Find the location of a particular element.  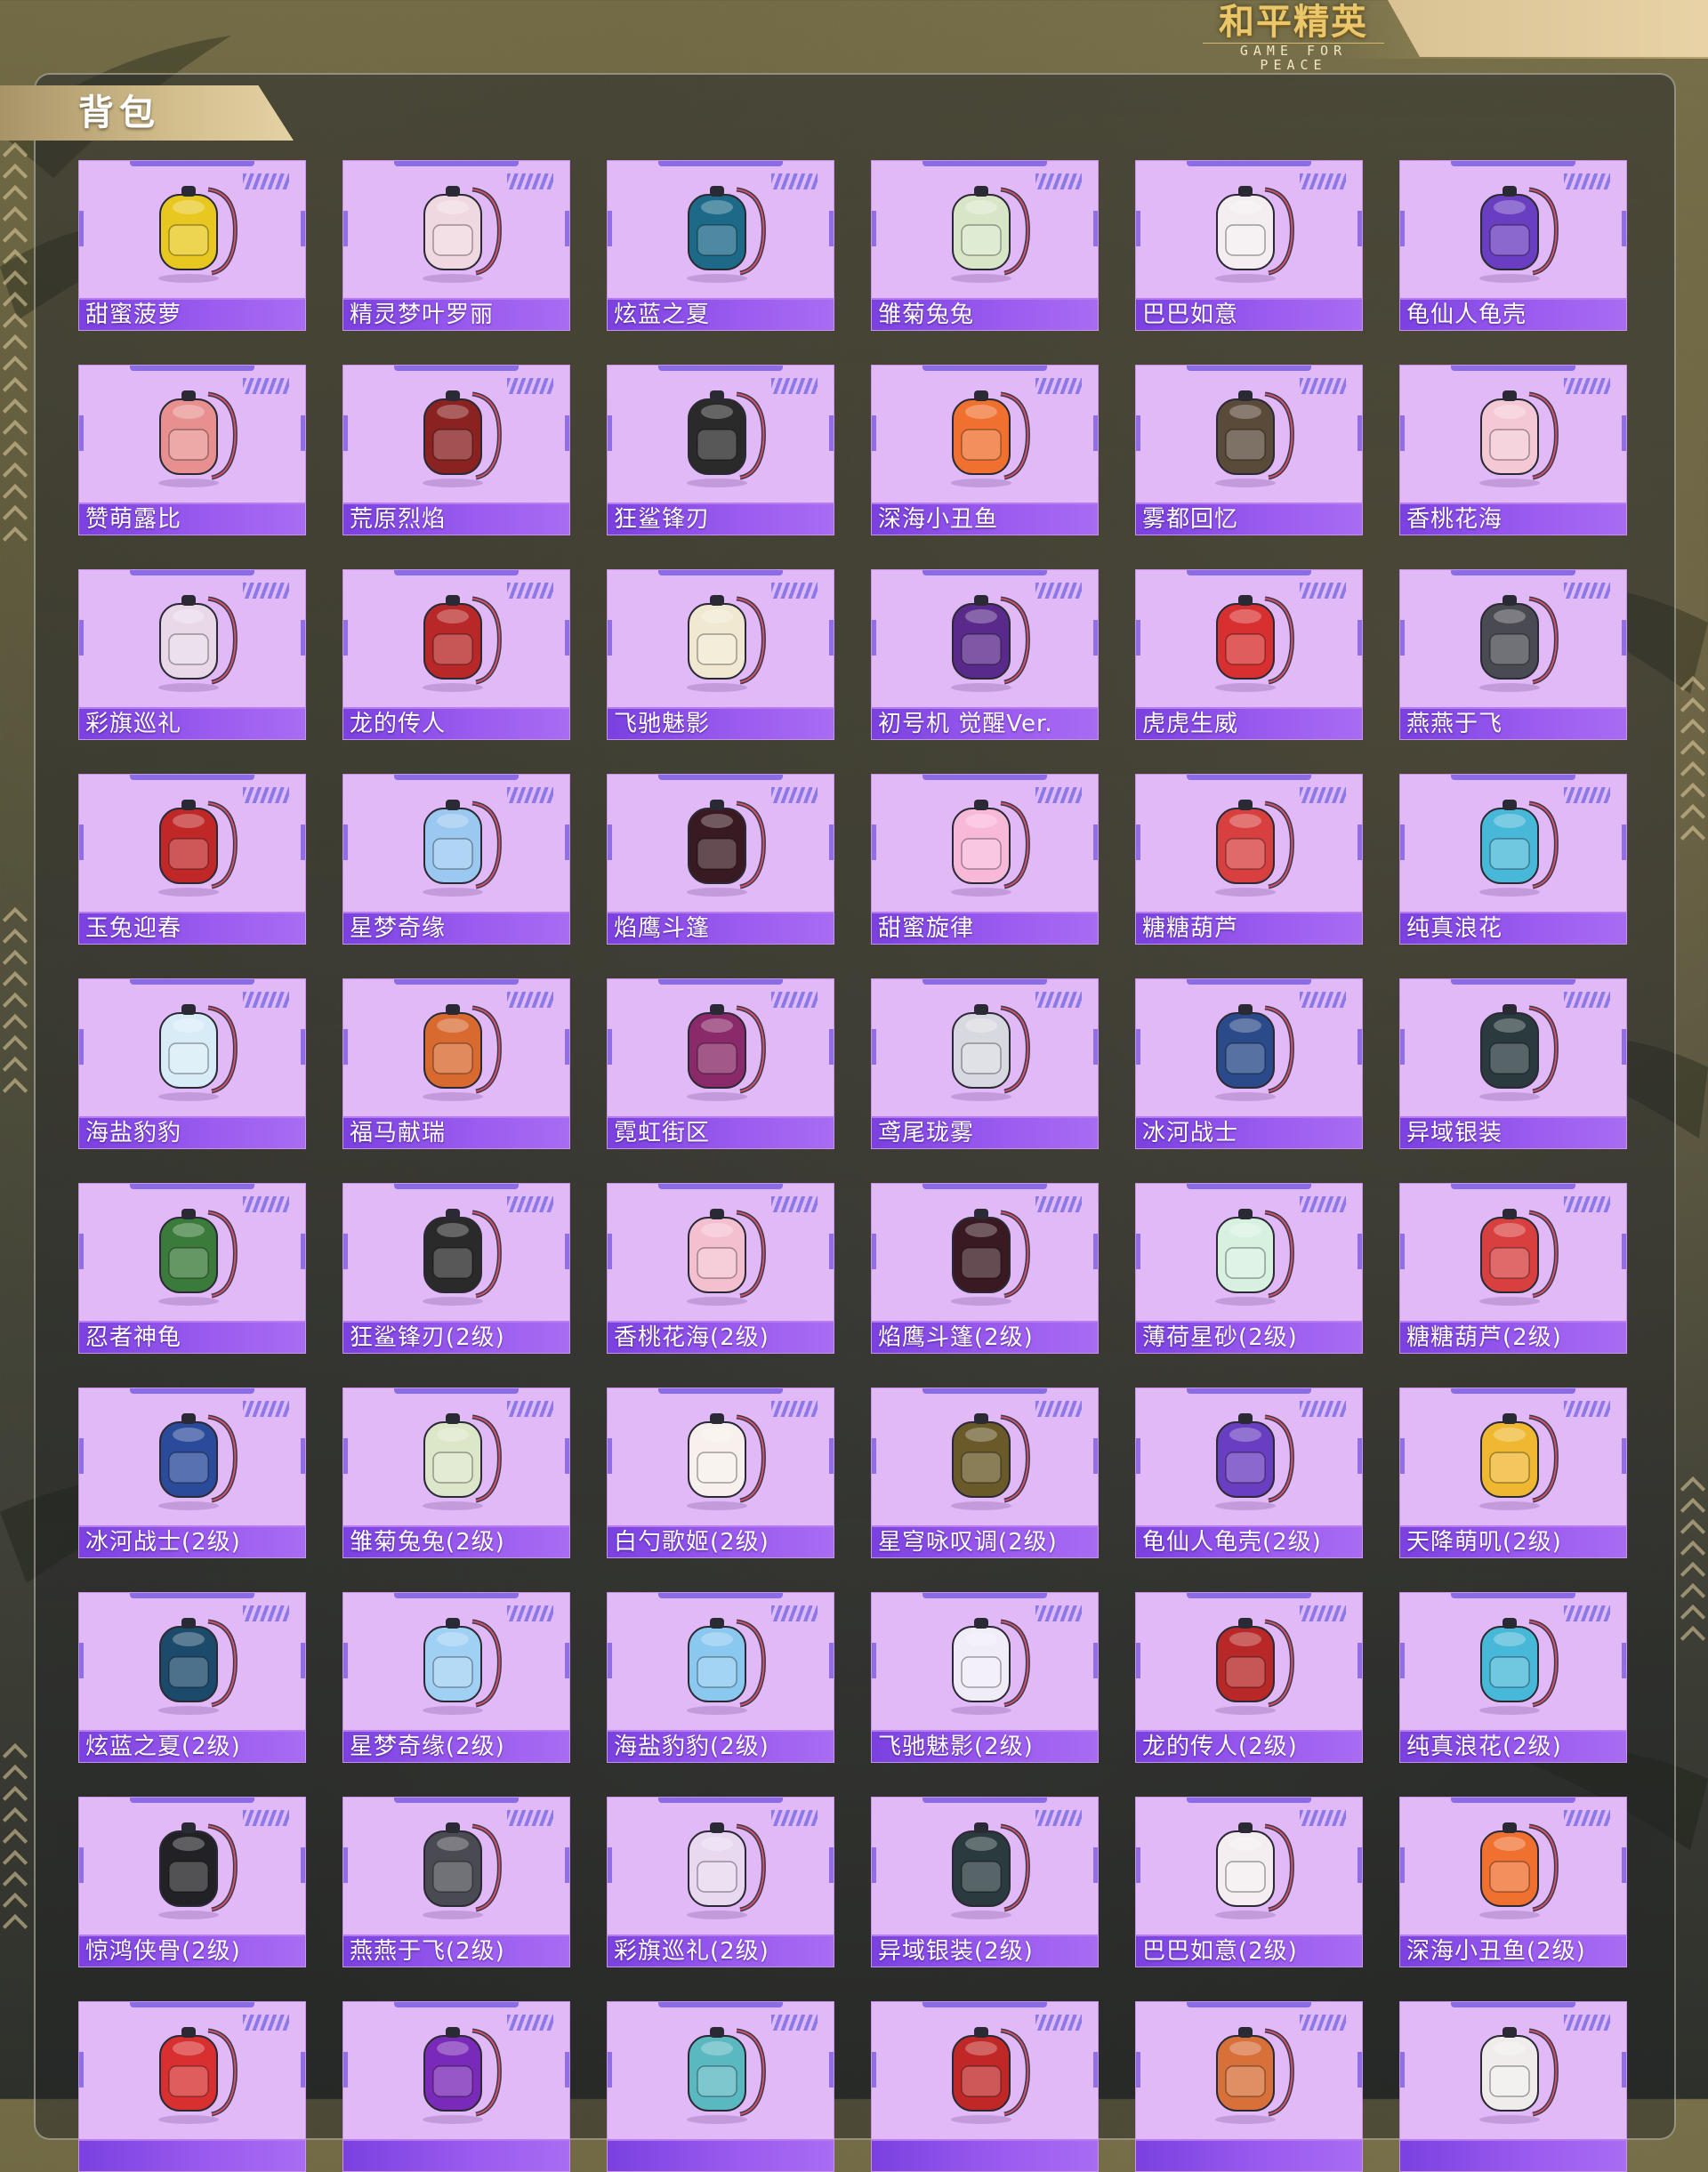

backpack-name is located at coordinates (192, 2156).